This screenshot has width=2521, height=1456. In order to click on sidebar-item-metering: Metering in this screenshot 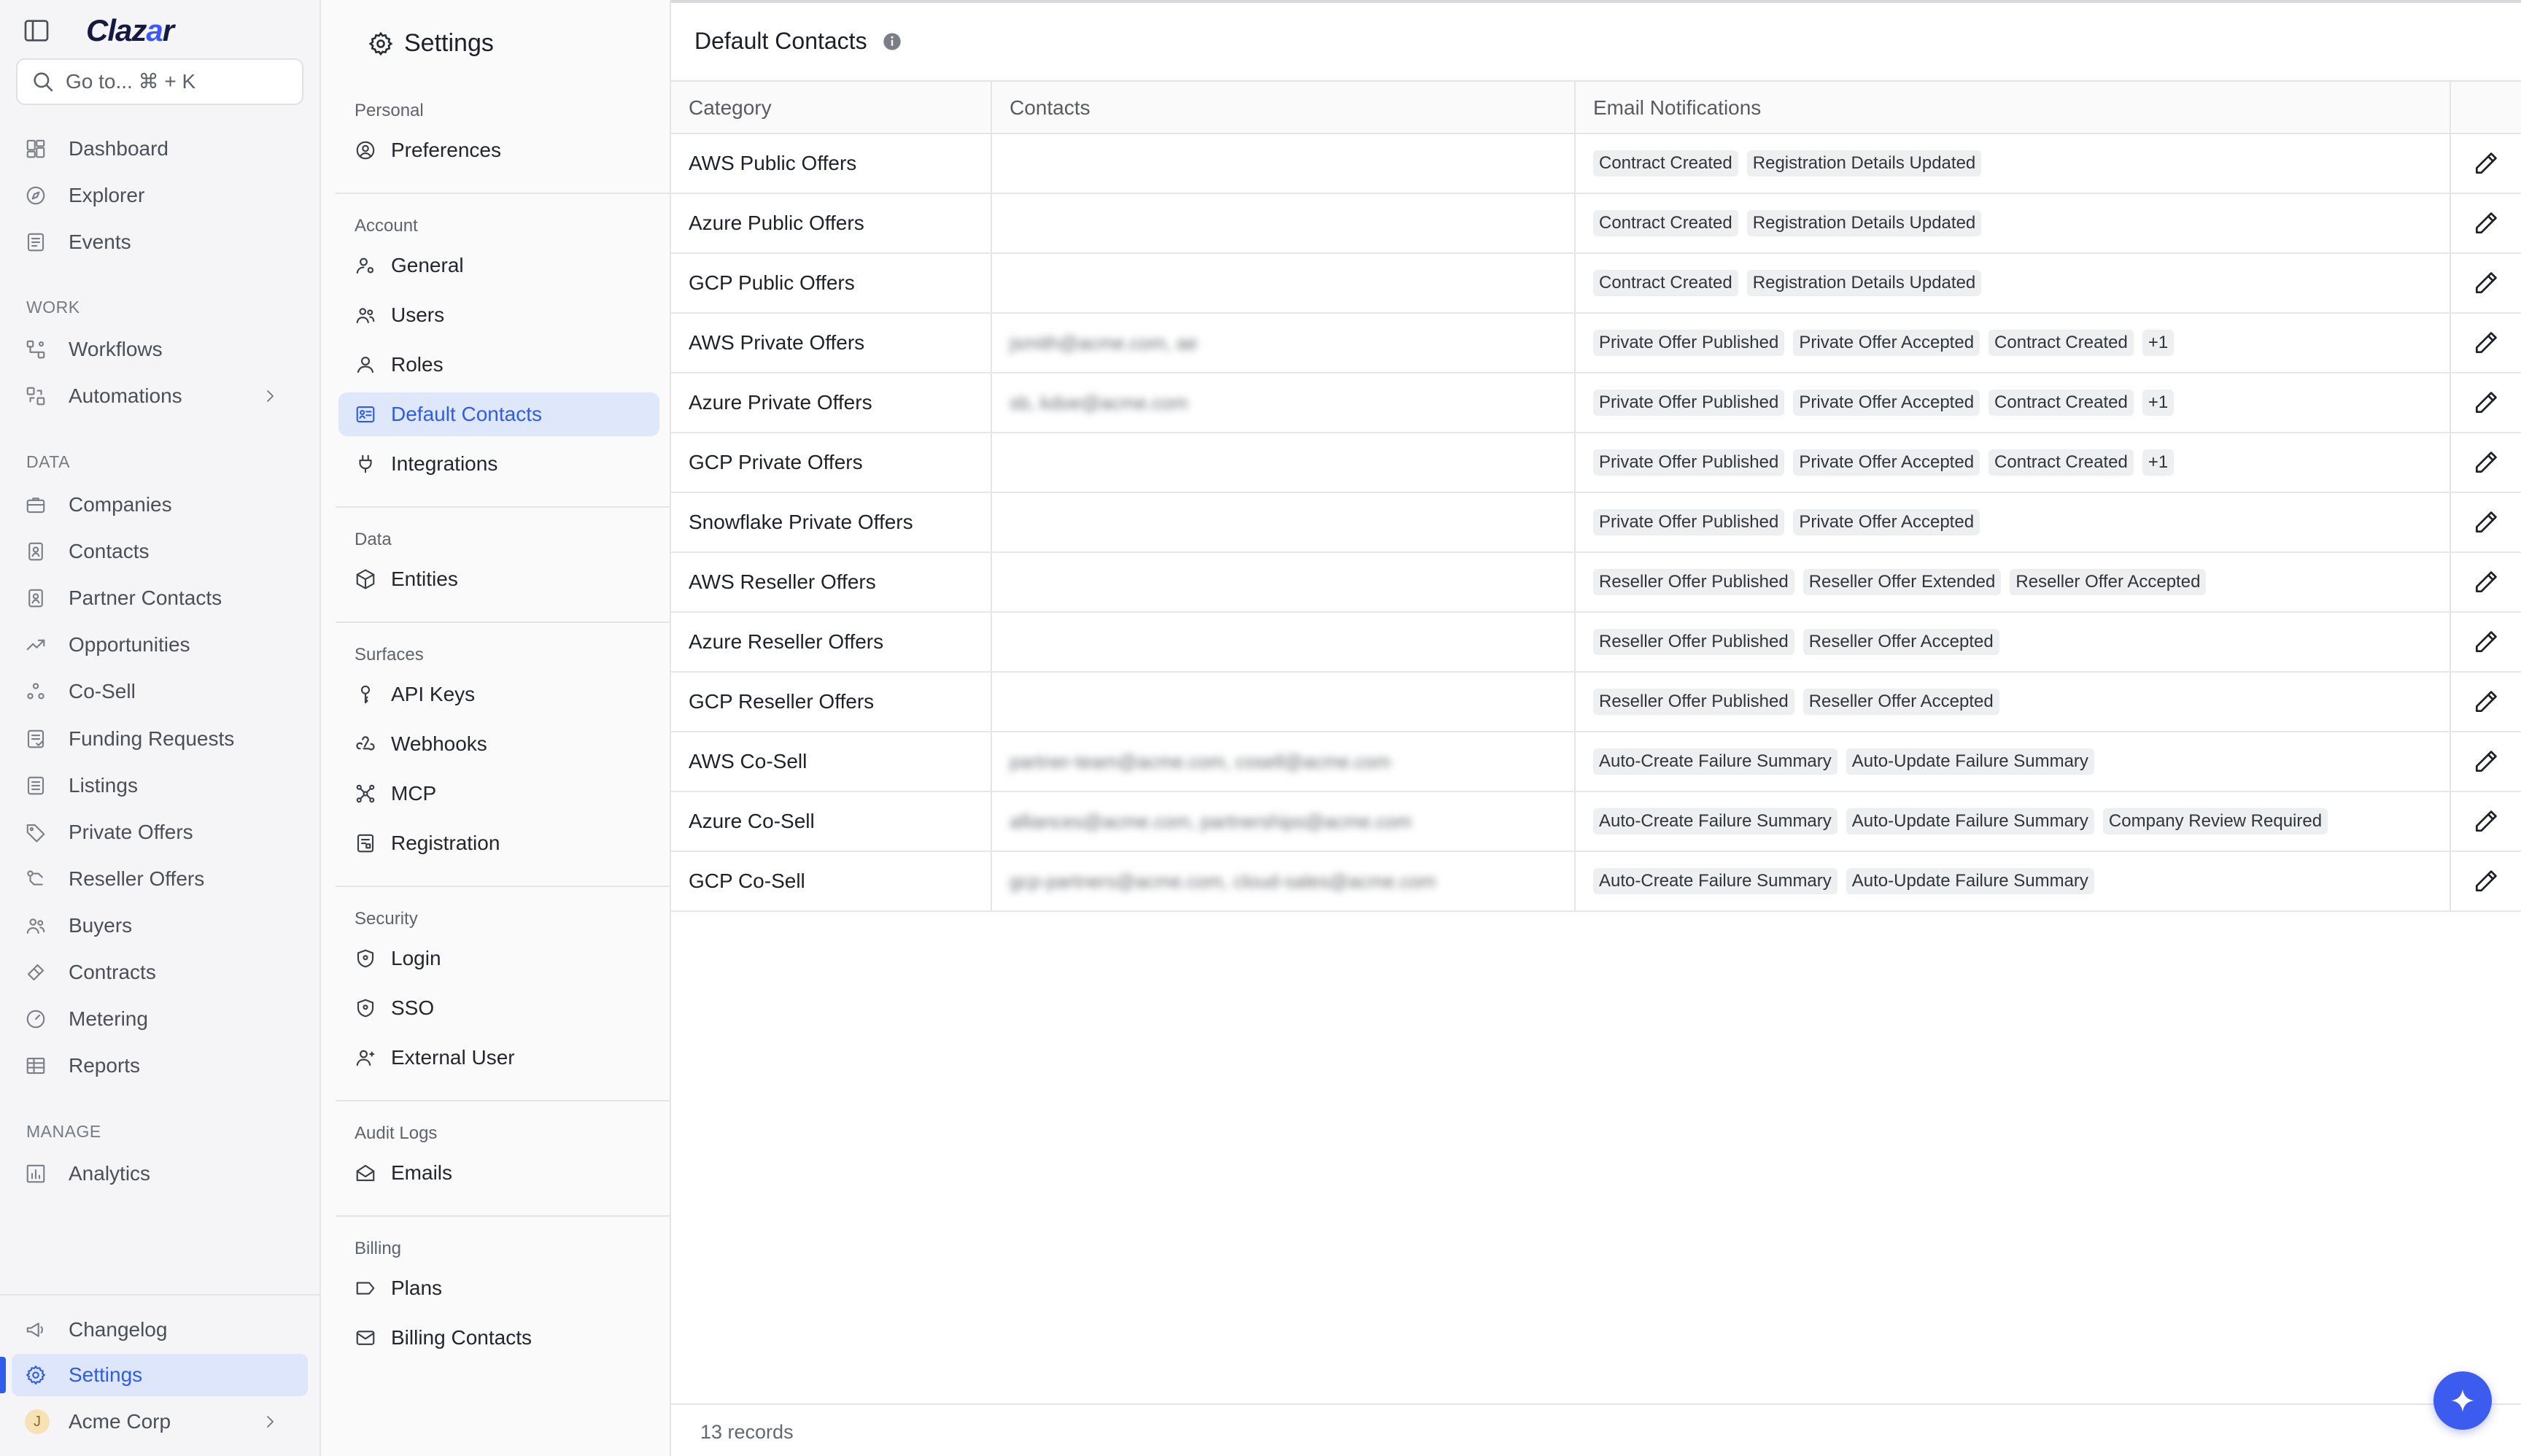, I will do `click(160, 1019)`.